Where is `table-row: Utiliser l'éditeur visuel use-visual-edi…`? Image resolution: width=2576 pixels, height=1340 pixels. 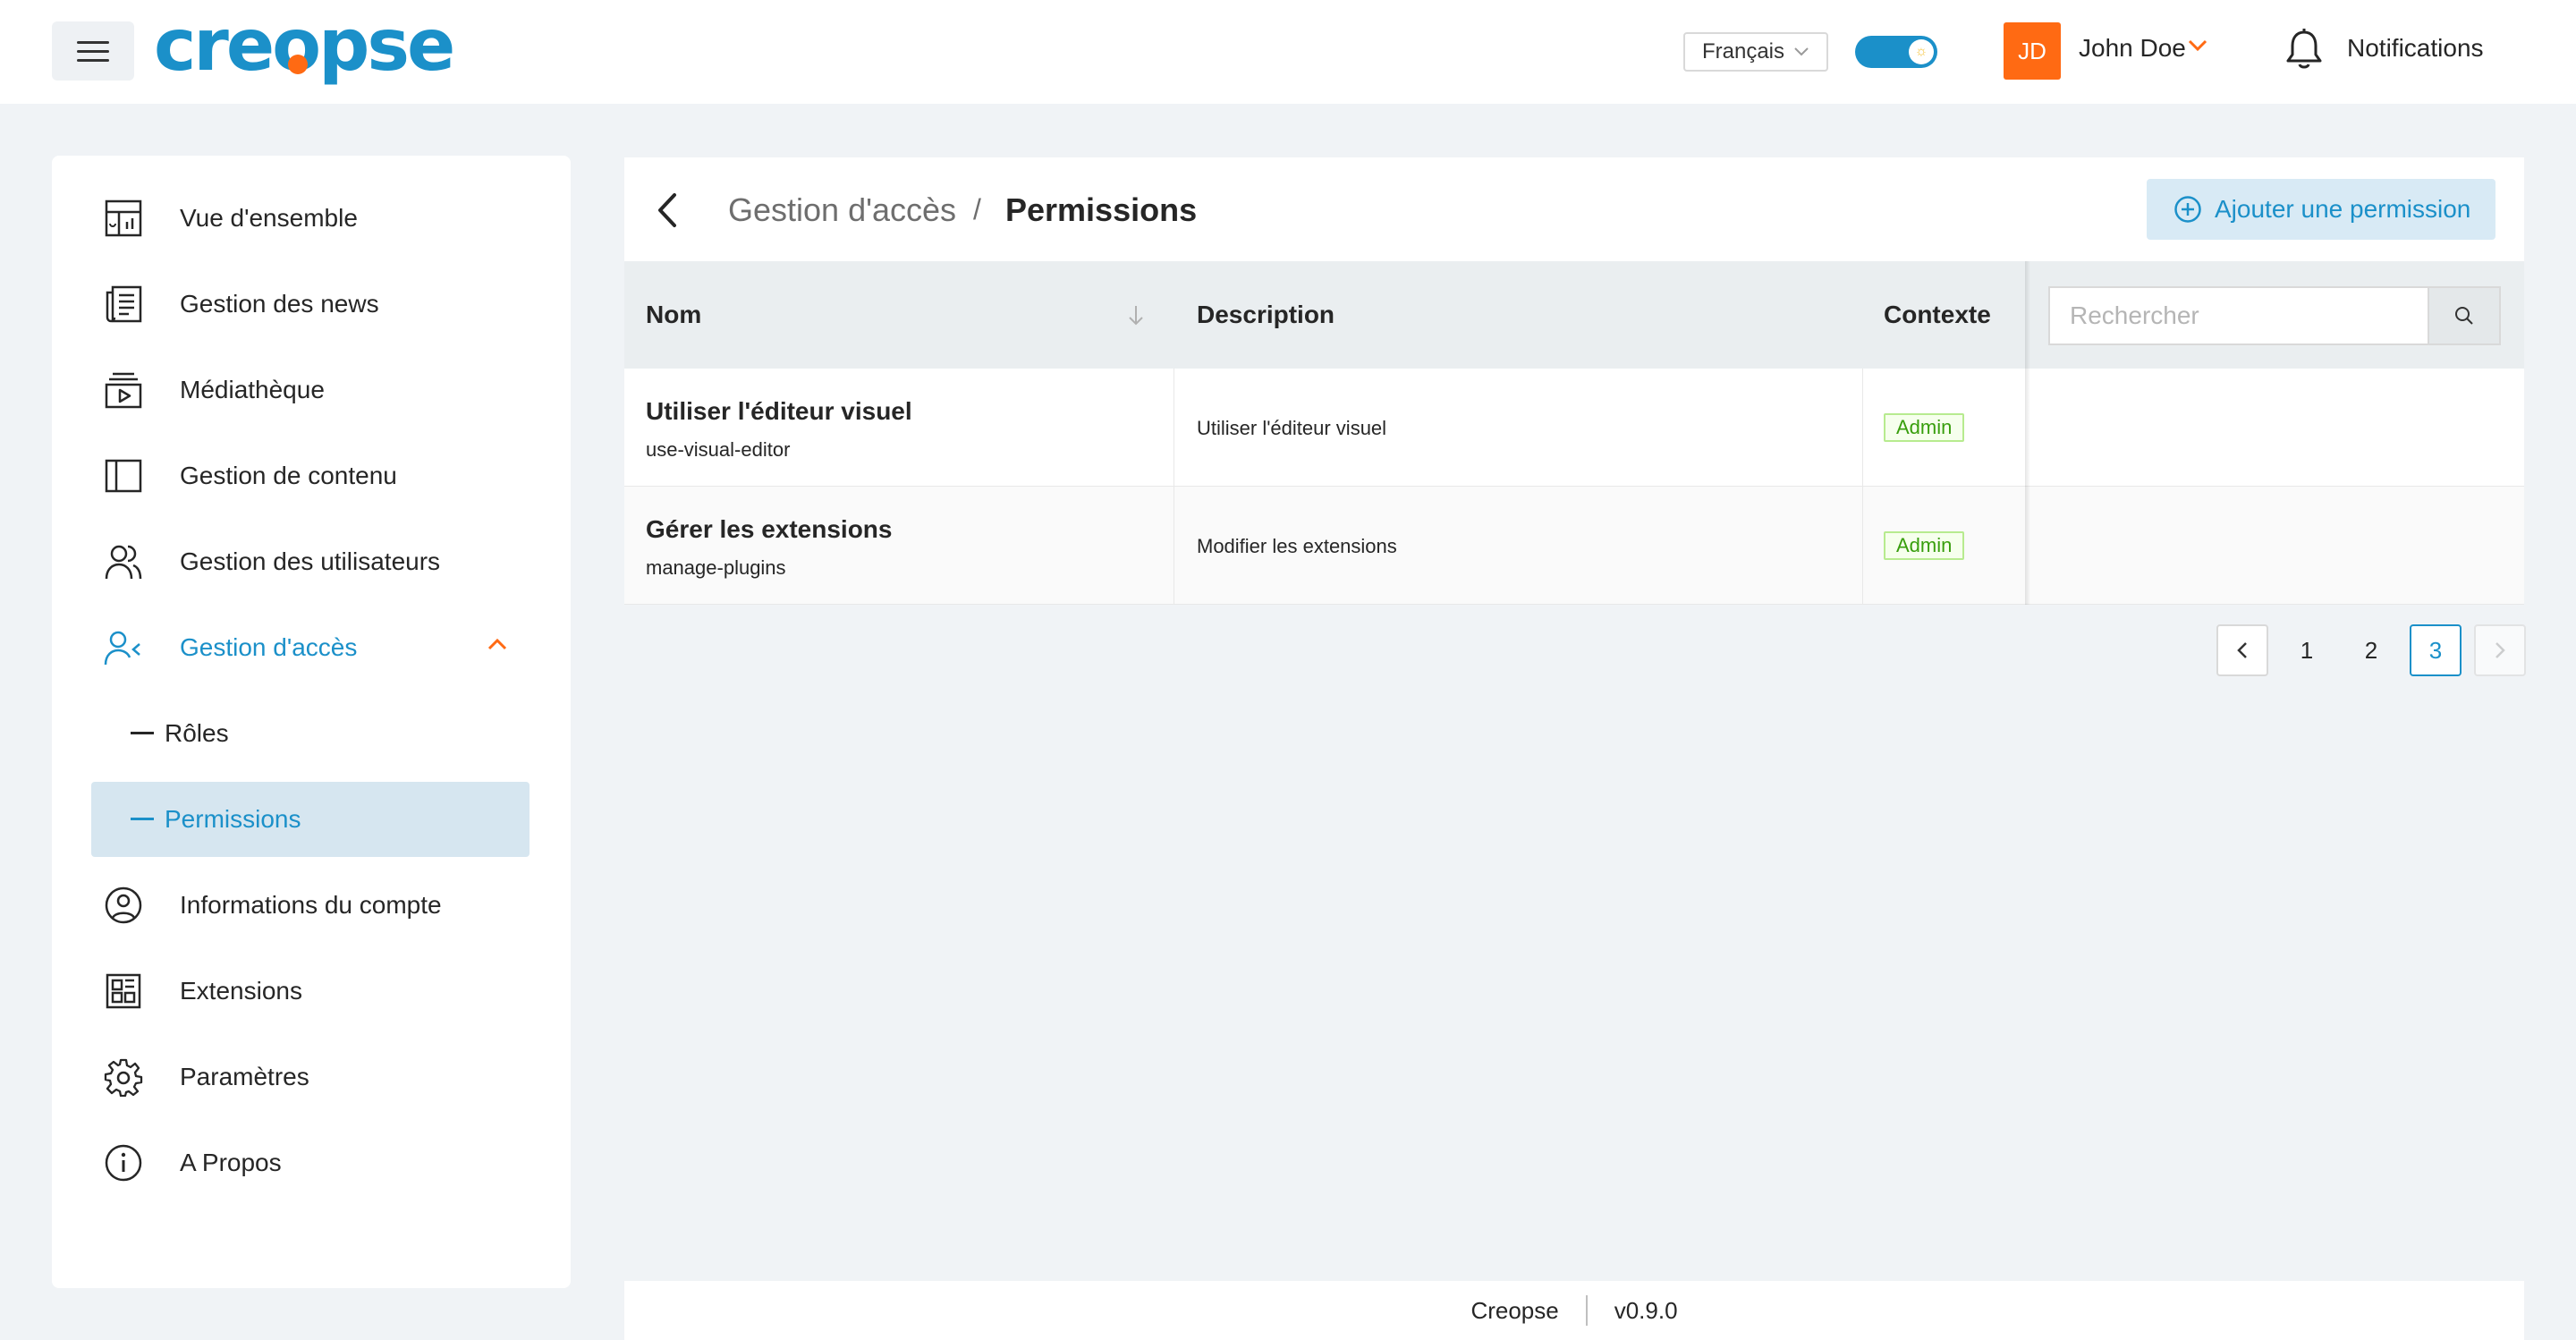
table-row: Utiliser l'éditeur visuel use-visual-edi… is located at coordinates (1574, 428).